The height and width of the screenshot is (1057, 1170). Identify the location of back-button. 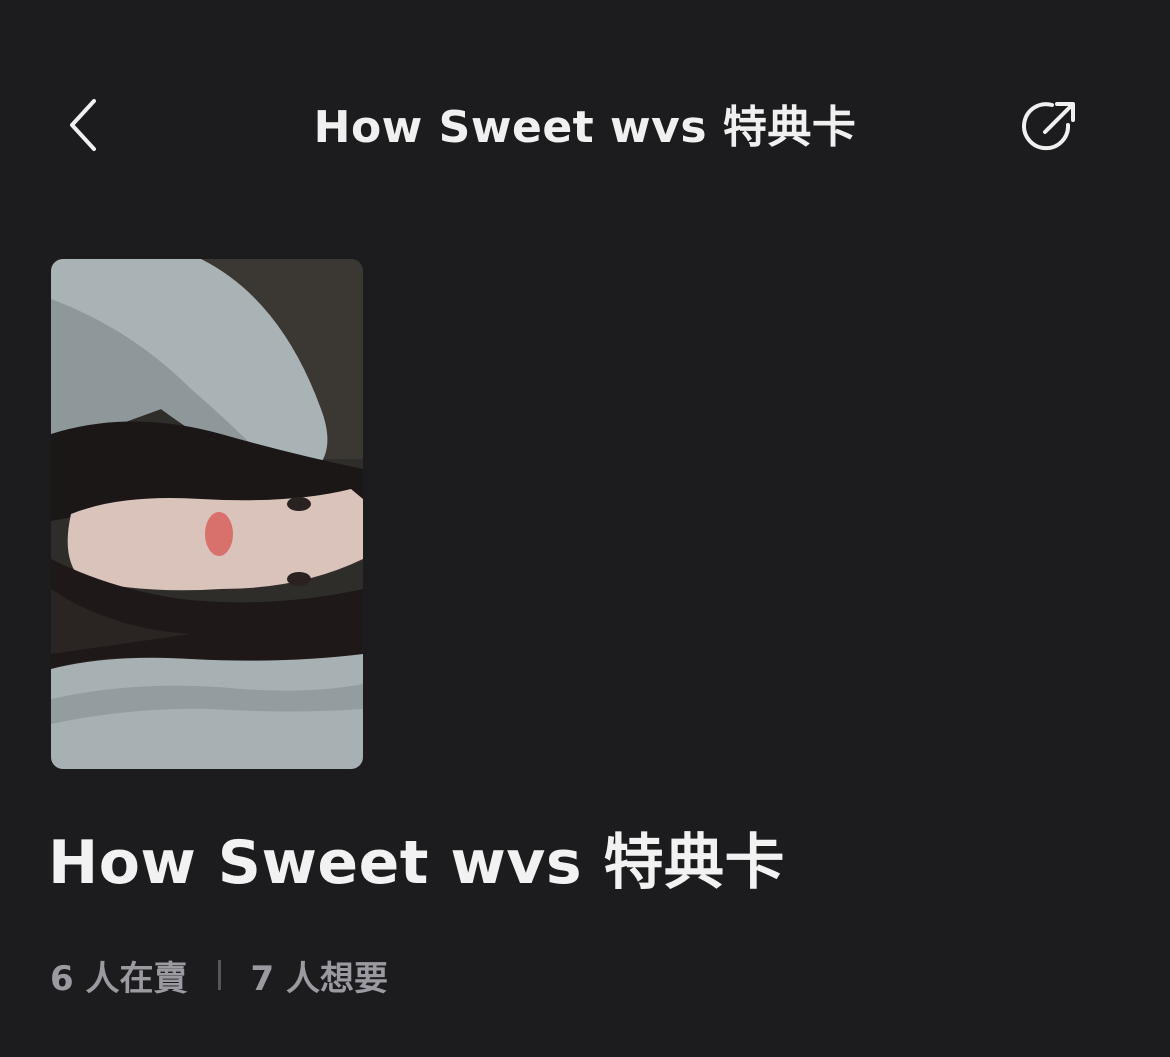
(84, 125).